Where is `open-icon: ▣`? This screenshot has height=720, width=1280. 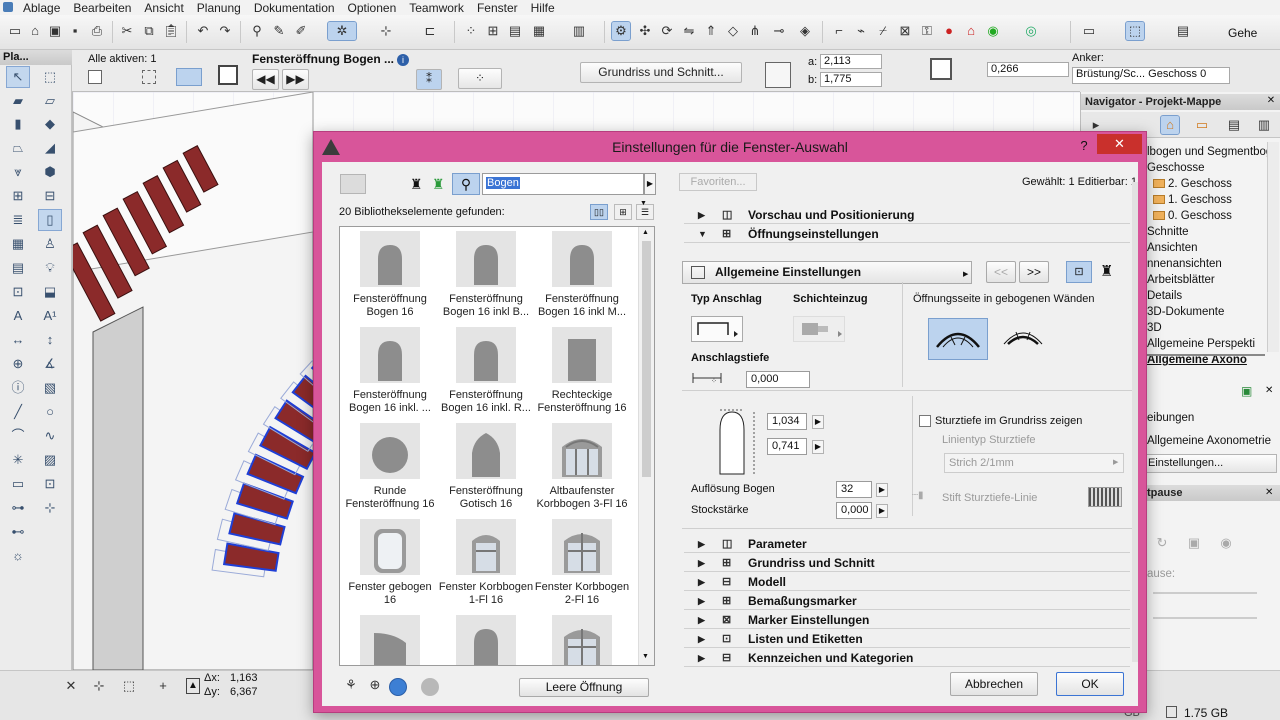
open-icon: ▣ is located at coordinates (55, 31).